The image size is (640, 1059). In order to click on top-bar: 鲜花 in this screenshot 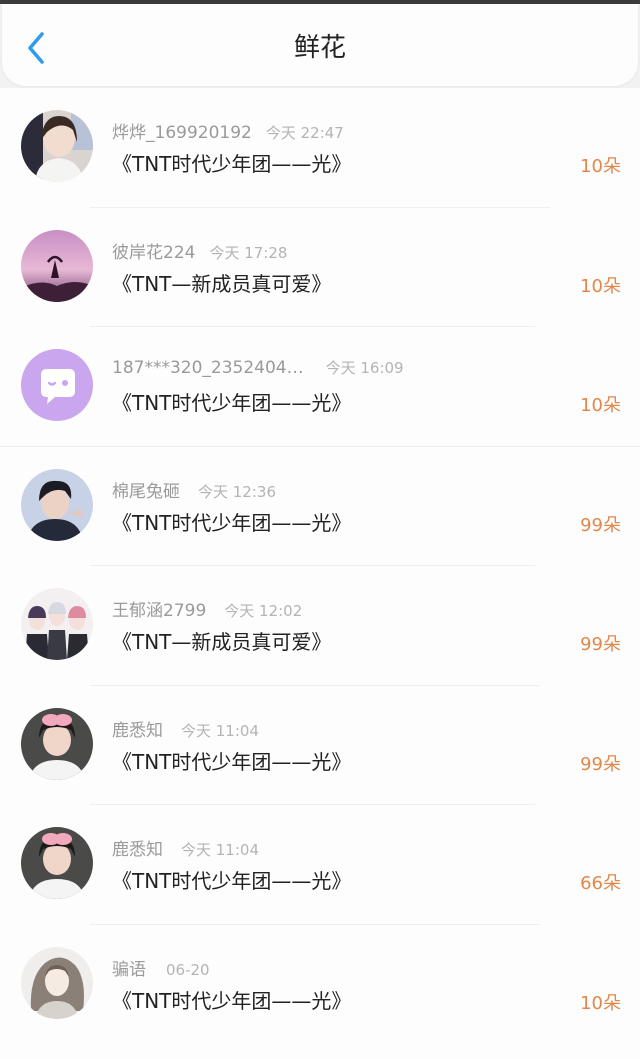, I will do `click(320, 45)`.